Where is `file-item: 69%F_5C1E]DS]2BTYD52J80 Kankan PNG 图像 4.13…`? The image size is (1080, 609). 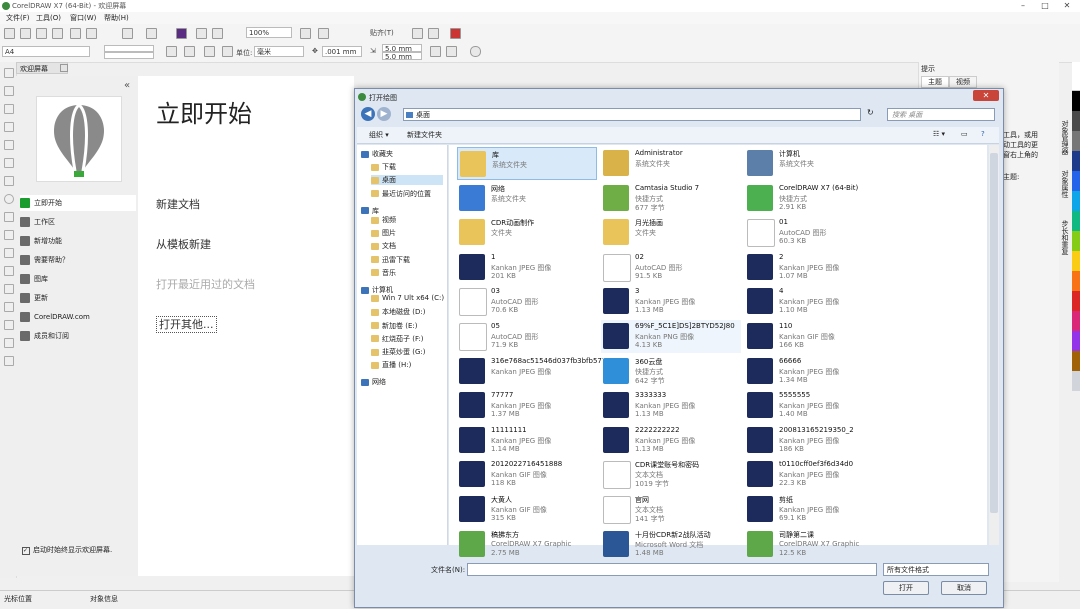
file-item: 69%F_5C1E]DS]2BTYD52J80 Kankan PNG 图像 4.13… is located at coordinates (671, 336).